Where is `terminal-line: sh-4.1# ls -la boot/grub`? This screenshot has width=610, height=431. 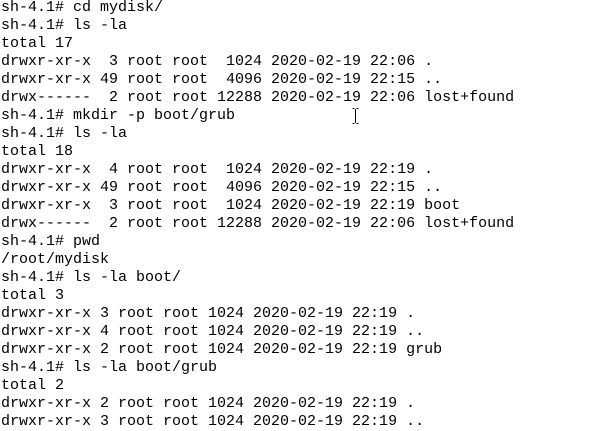
terminal-line: sh-4.1# ls -la boot/grub is located at coordinates (109, 367).